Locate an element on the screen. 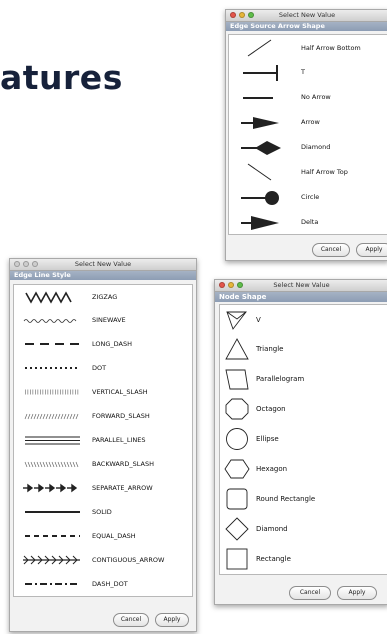 The width and height of the screenshot is (387, 634). arrow-shape-item: Half Arrow Bottom is located at coordinates (307, 47).